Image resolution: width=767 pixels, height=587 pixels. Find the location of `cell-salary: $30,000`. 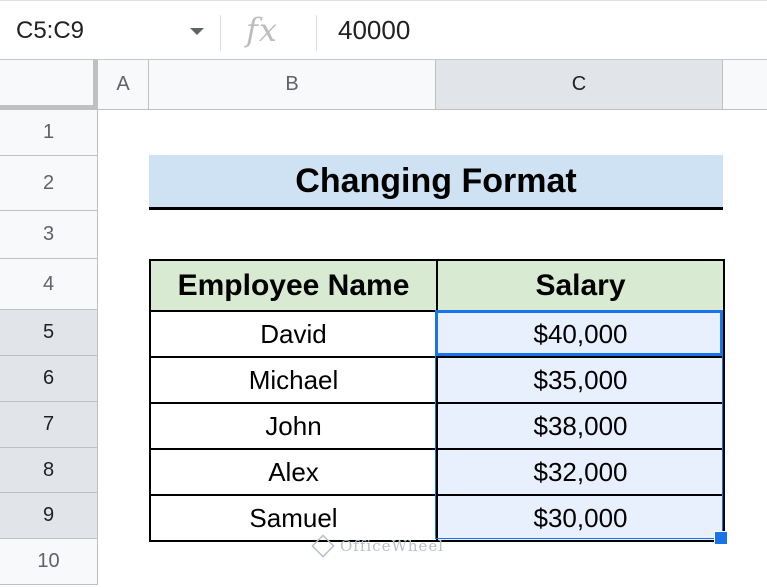

cell-salary: $30,000 is located at coordinates (580, 518).